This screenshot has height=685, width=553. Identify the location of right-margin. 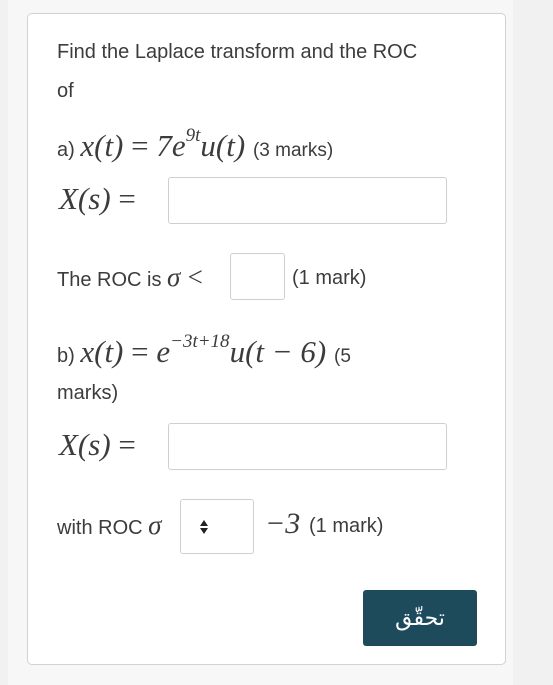
(533, 342).